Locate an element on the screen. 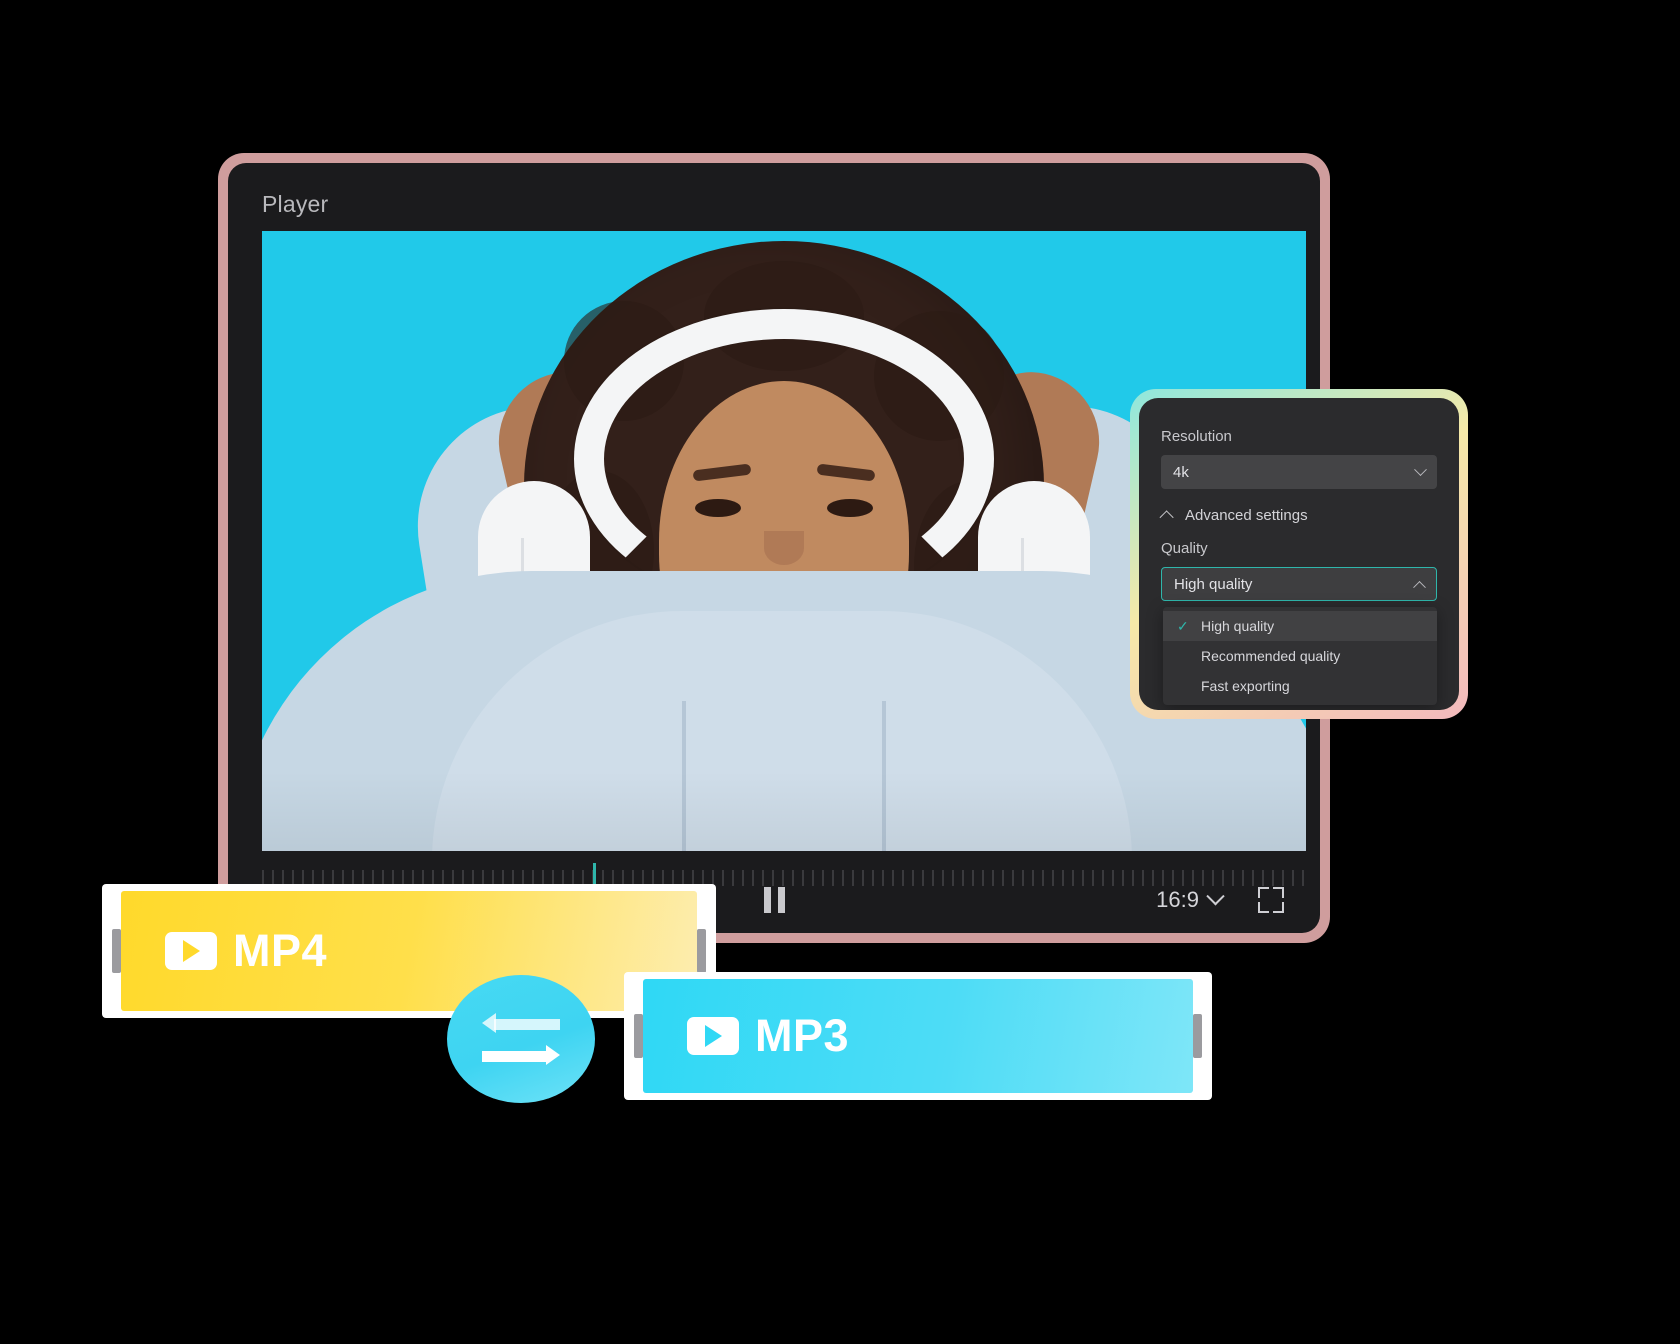  advanced-settings-toggle: Advanced settings is located at coordinates (1298, 515).